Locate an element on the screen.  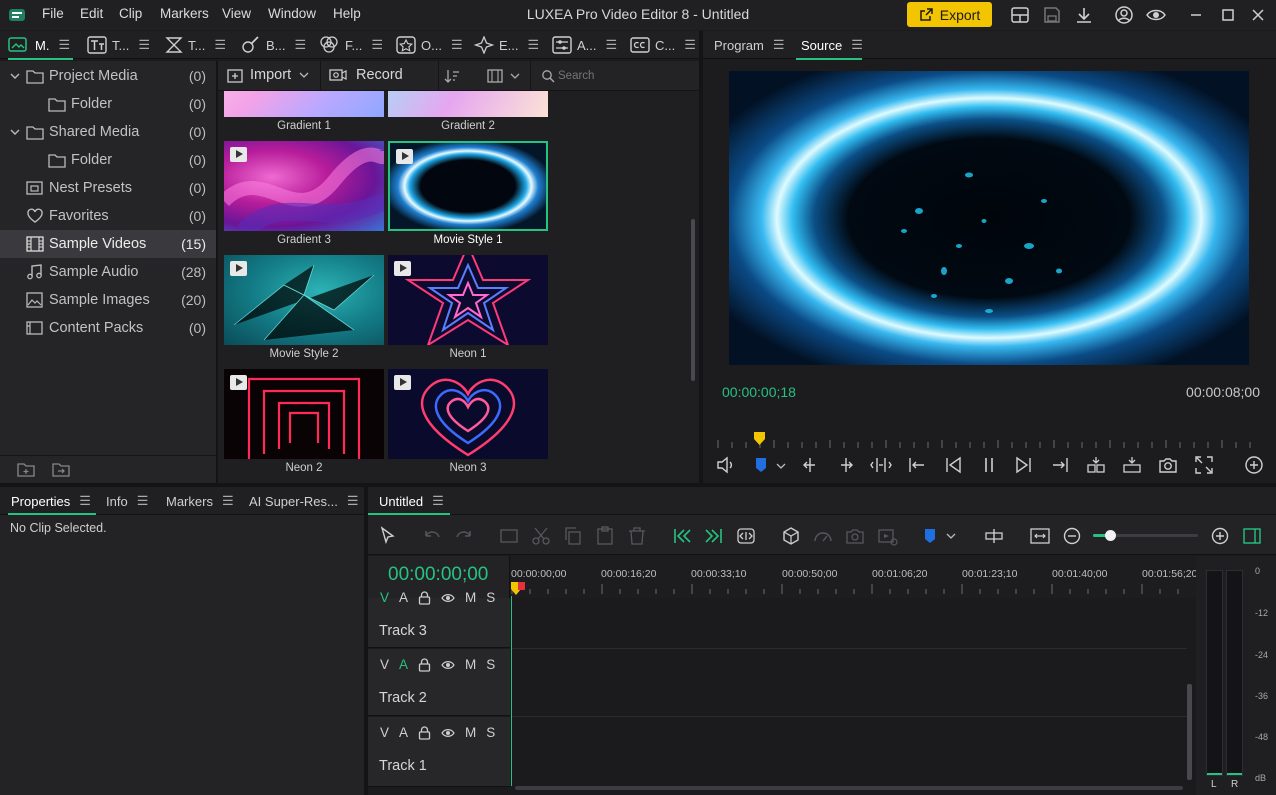
scissors-icon is located at coordinates (541, 536).